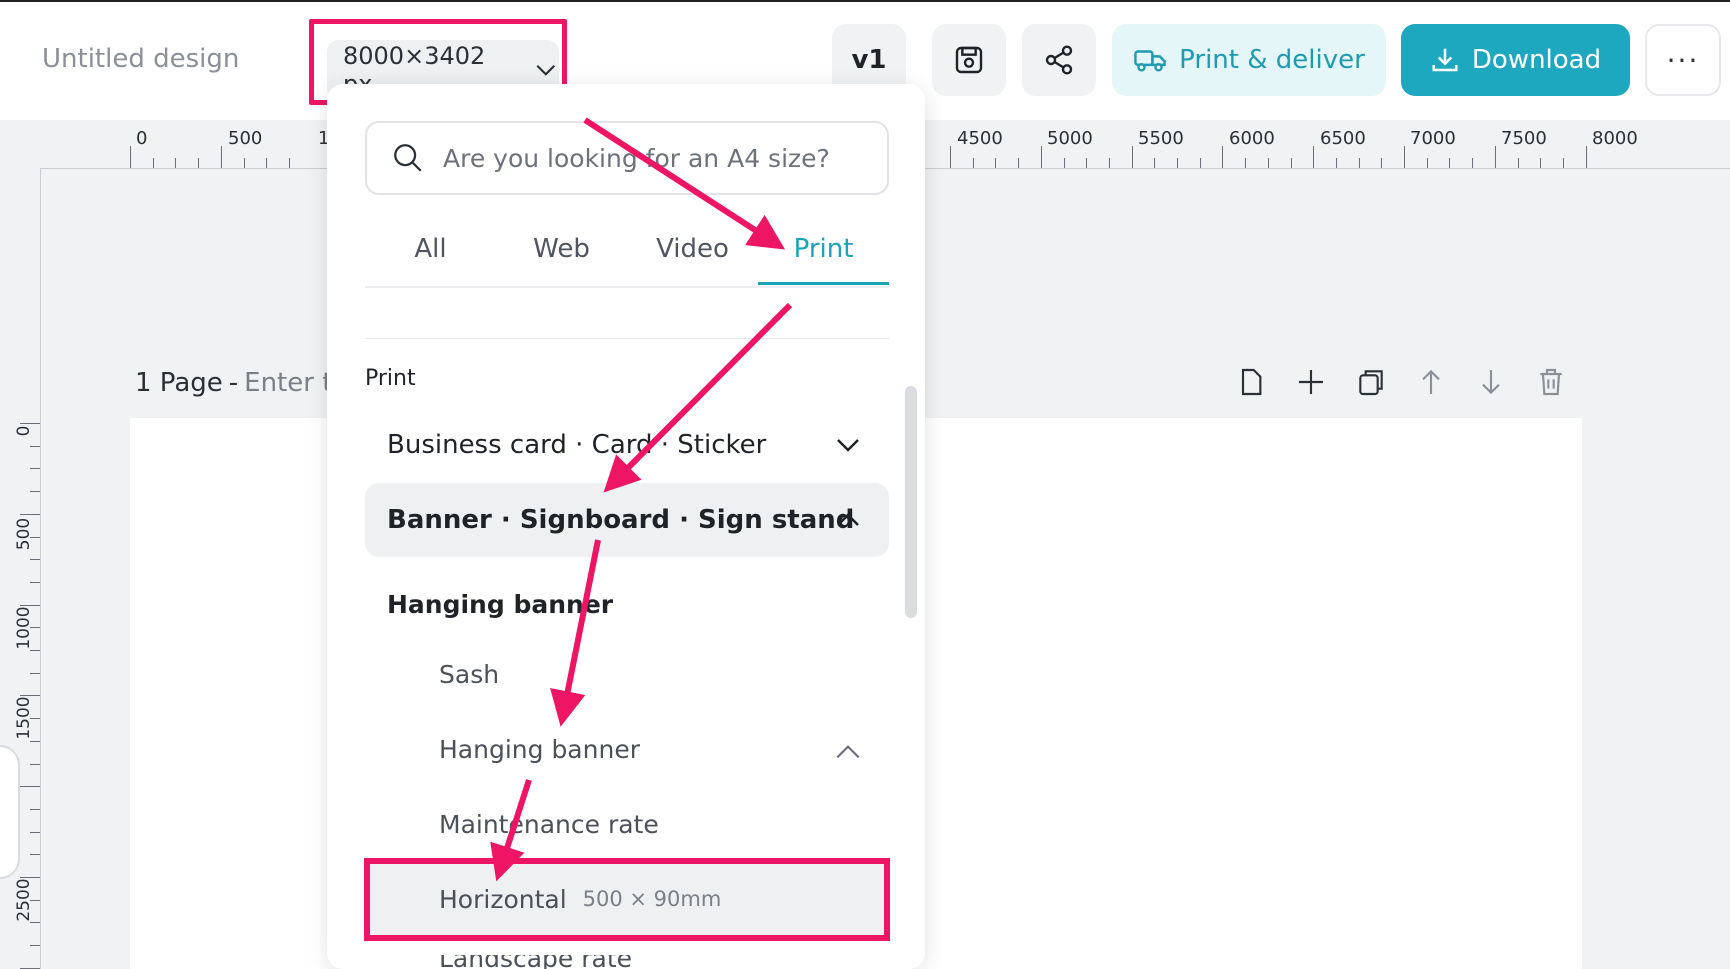  Describe the element at coordinates (980, 138) in the screenshot. I see `ruler-label: 4500` at that location.